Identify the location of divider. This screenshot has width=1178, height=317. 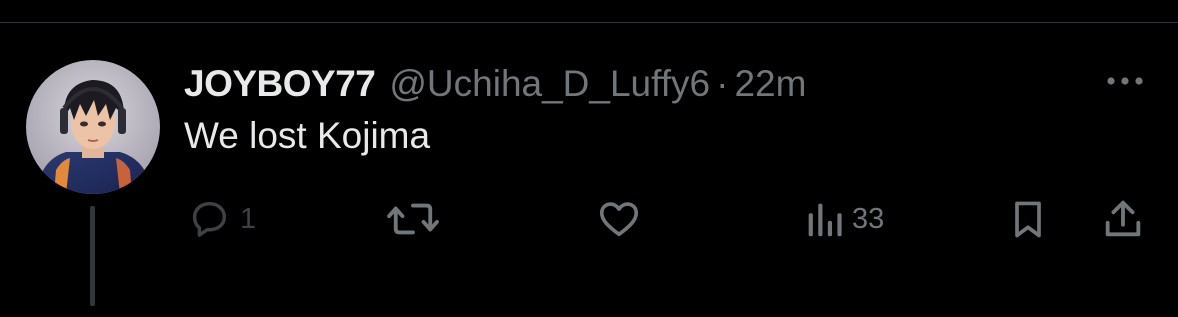
(589, 22).